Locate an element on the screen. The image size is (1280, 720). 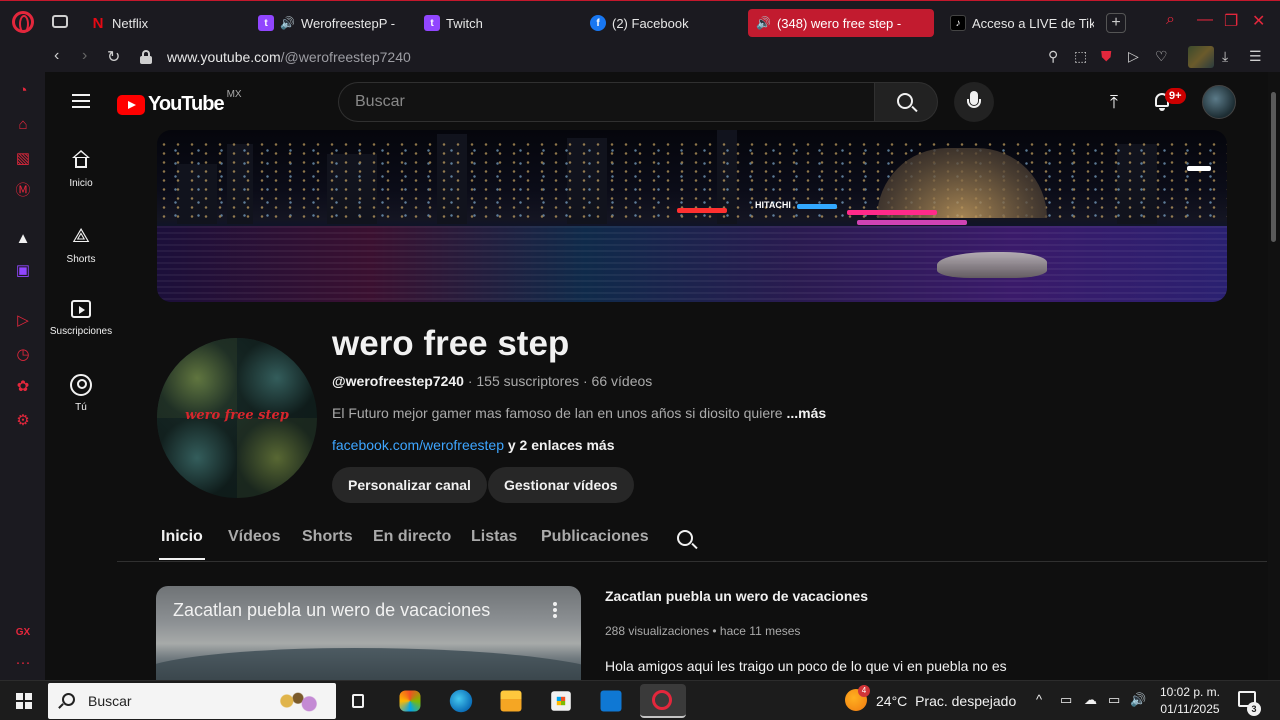
player-icon: ▷ is located at coordinates (23, 321).